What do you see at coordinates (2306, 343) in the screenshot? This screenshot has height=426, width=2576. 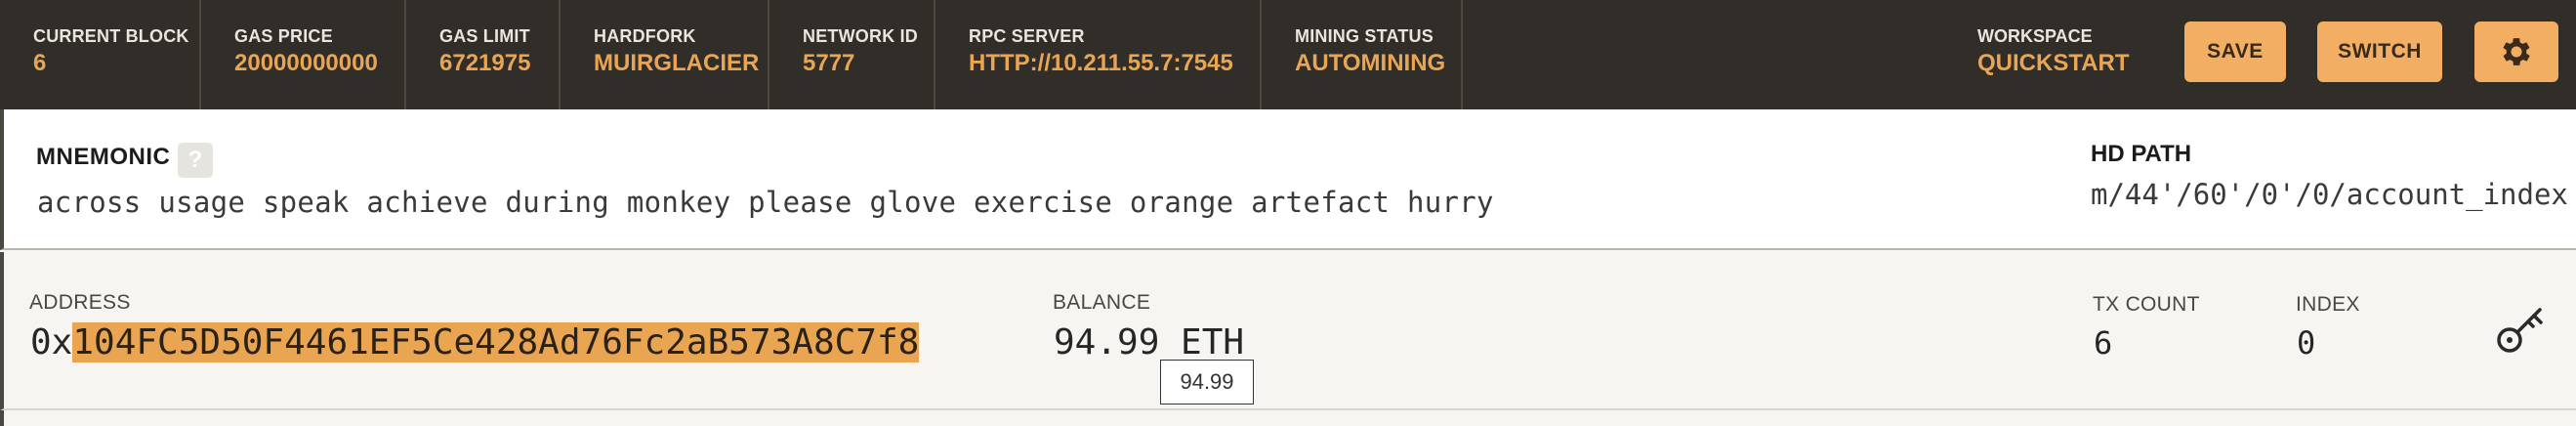 I see `index-value: 0` at bounding box center [2306, 343].